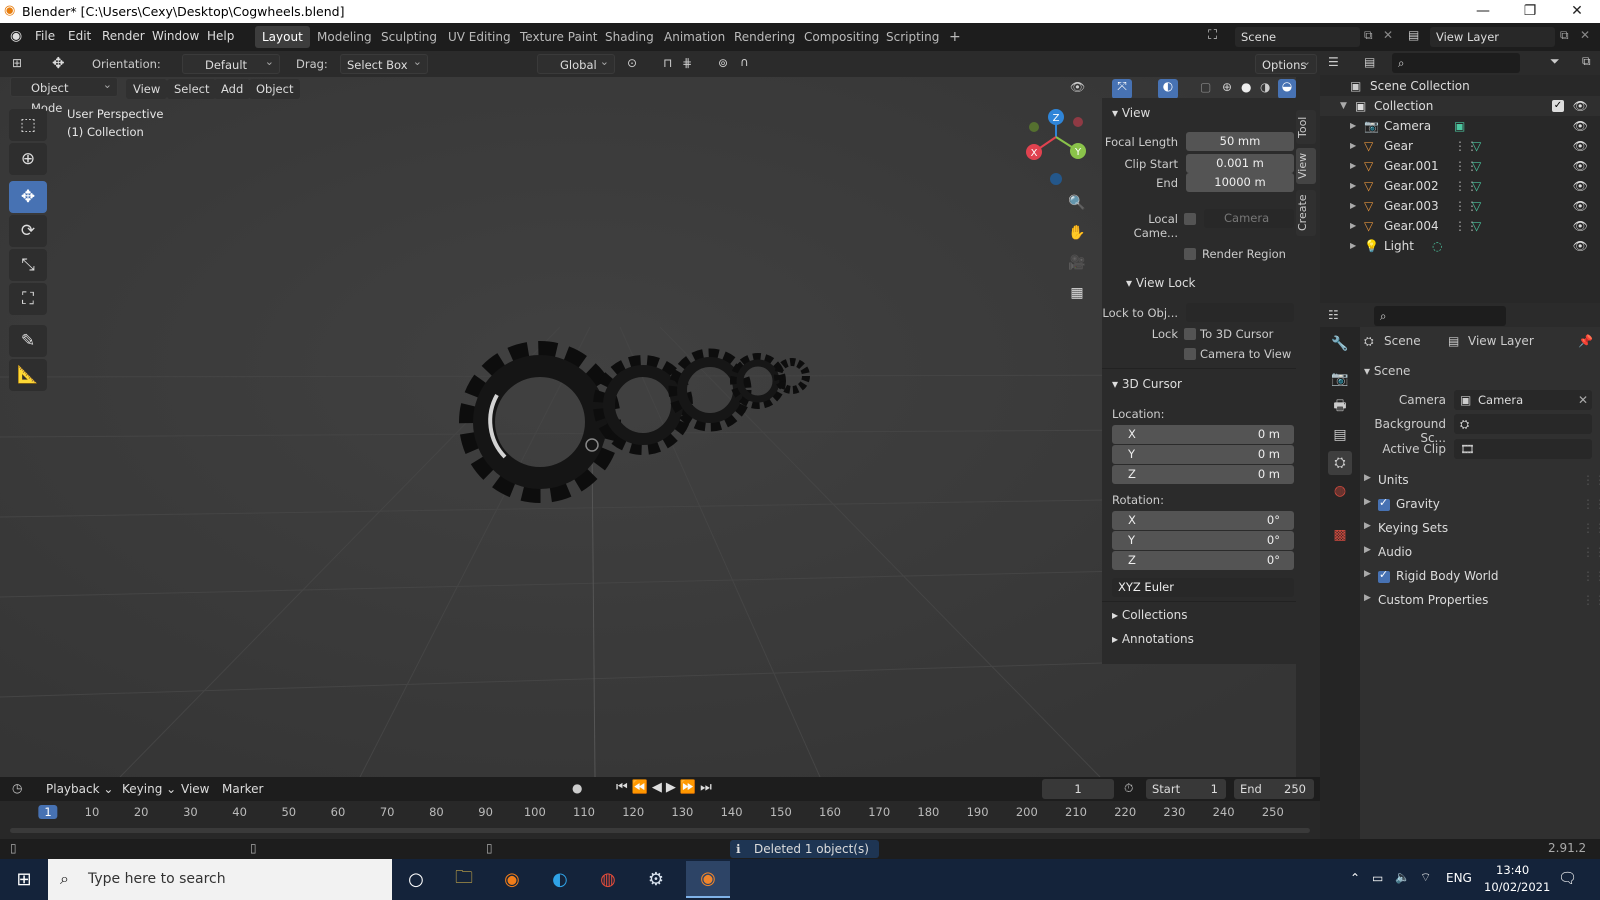 Image resolution: width=1600 pixels, height=900 pixels. What do you see at coordinates (1523, 400) in the screenshot?
I see `scene-camera-field: Camera` at bounding box center [1523, 400].